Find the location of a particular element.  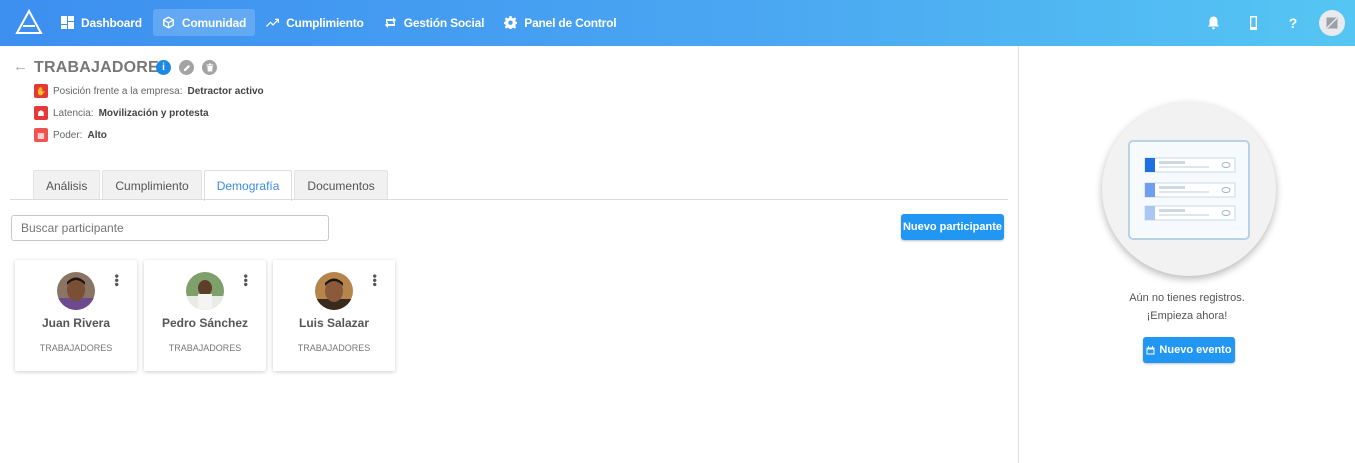

attribute-value: Alto is located at coordinates (97, 135).